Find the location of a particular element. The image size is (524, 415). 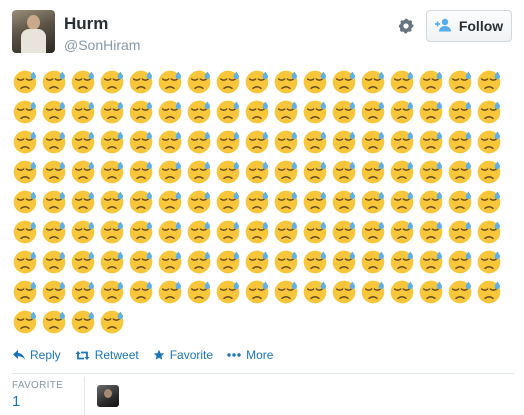

author-avatar is located at coordinates (33, 31).